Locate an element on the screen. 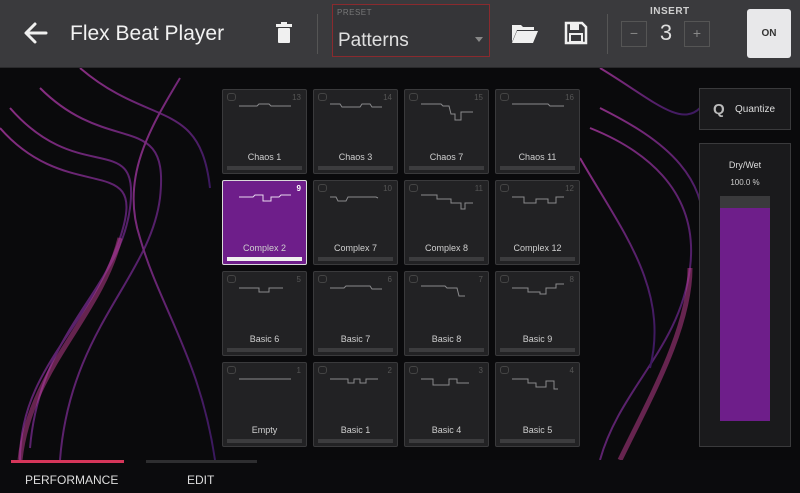  dry-wet-panel: Dry/Wet 100.0 % is located at coordinates (745, 295).